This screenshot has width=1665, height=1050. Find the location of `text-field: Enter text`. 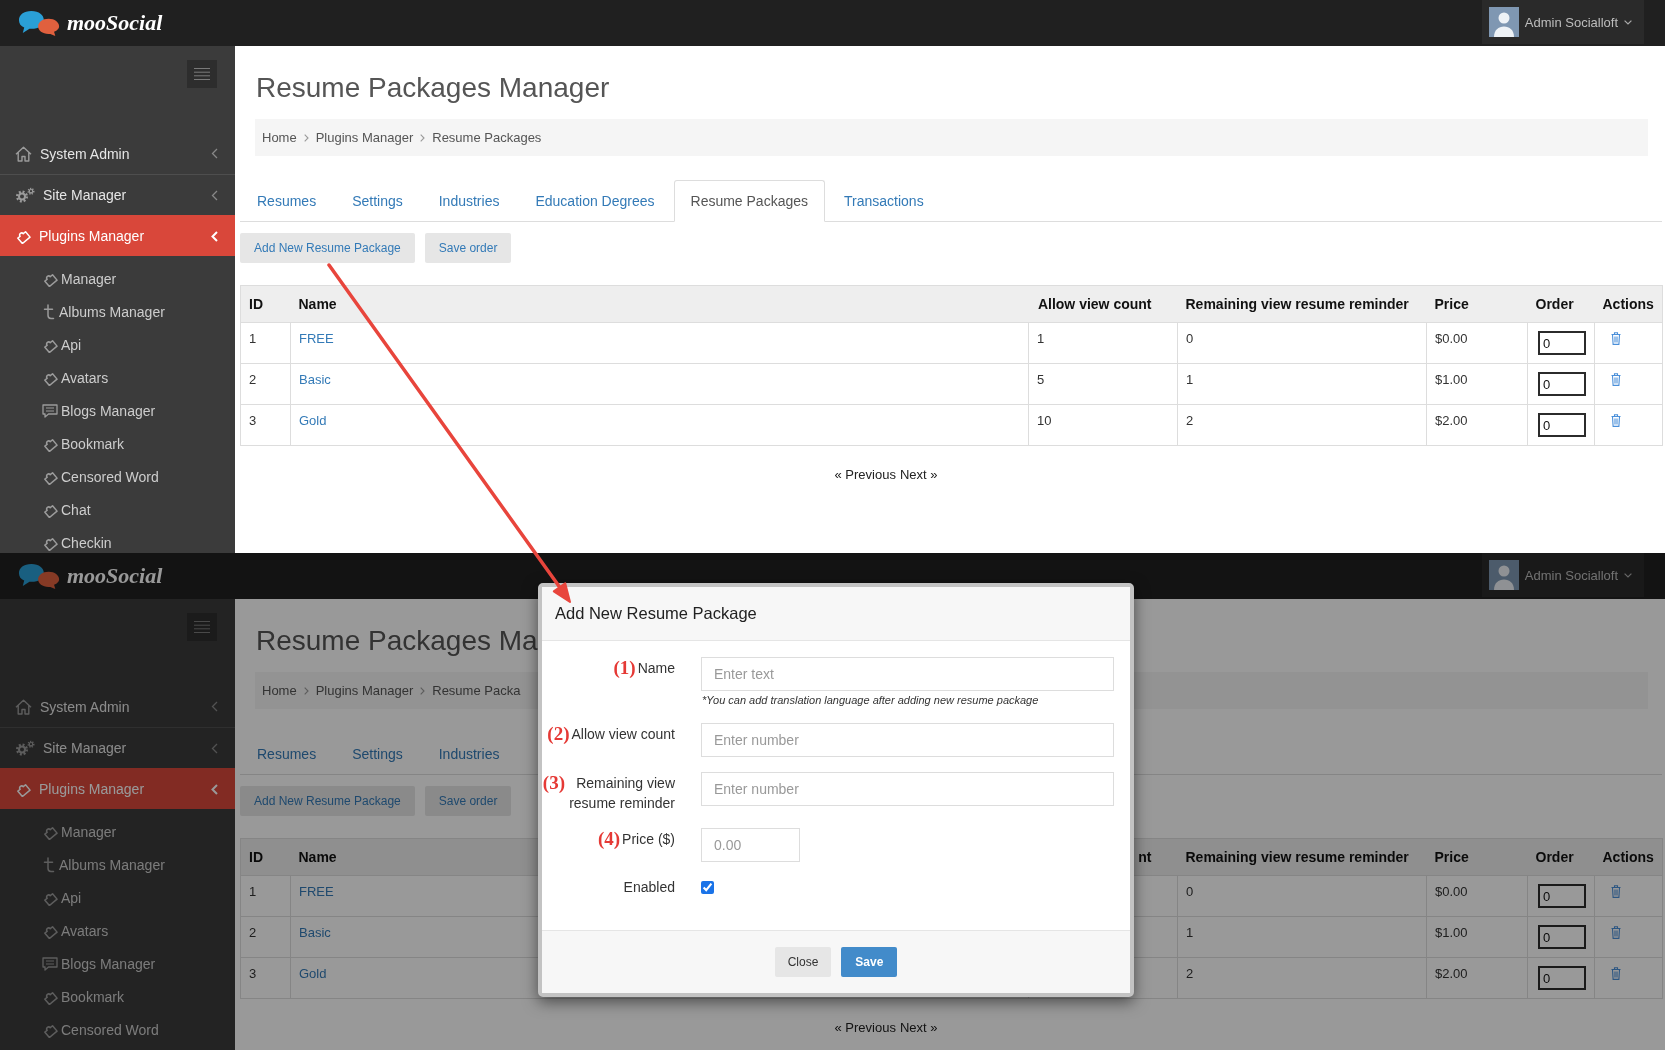

text-field: Enter text is located at coordinates (907, 674).